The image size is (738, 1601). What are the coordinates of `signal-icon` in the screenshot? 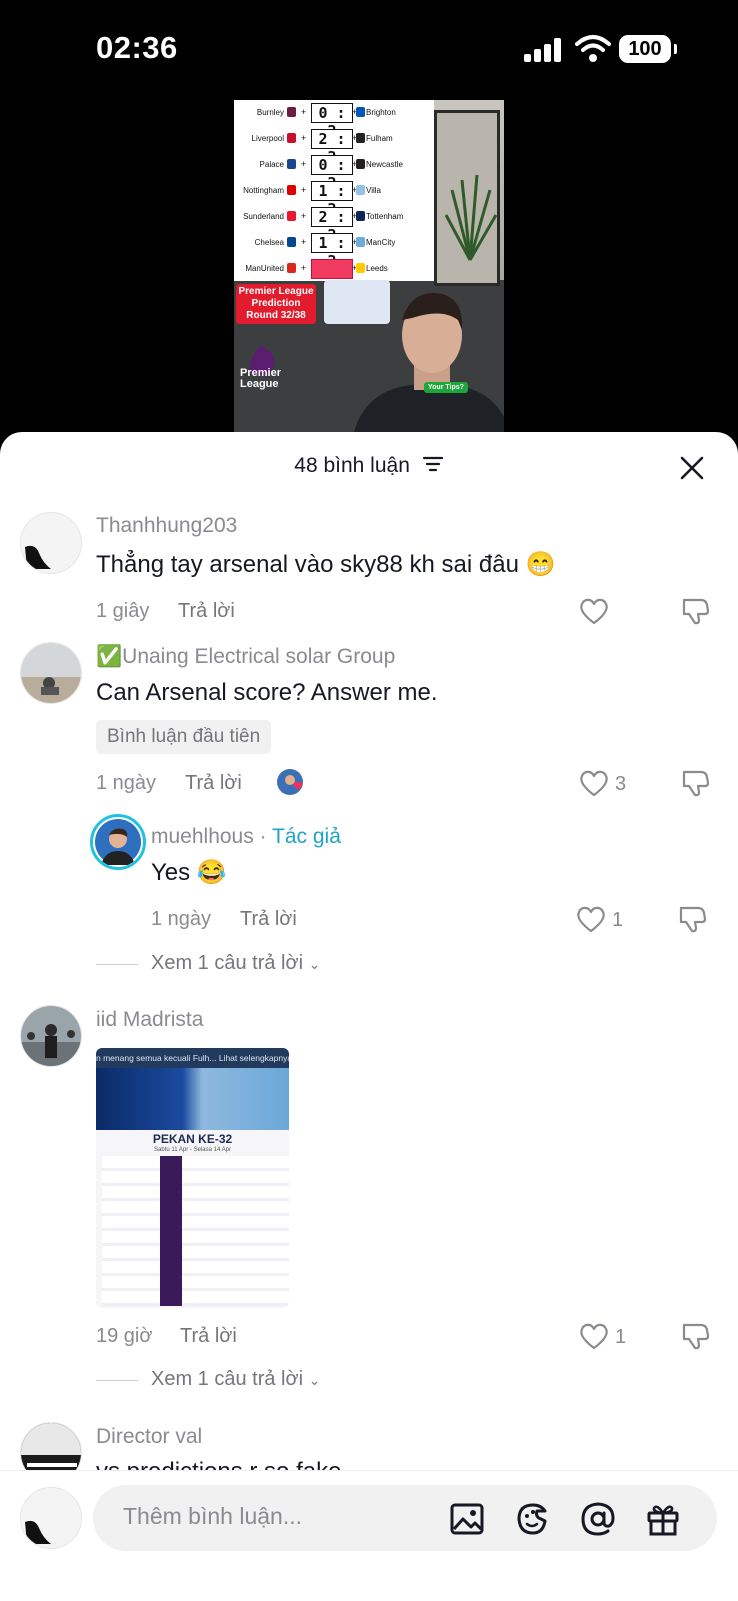 It's located at (544, 50).